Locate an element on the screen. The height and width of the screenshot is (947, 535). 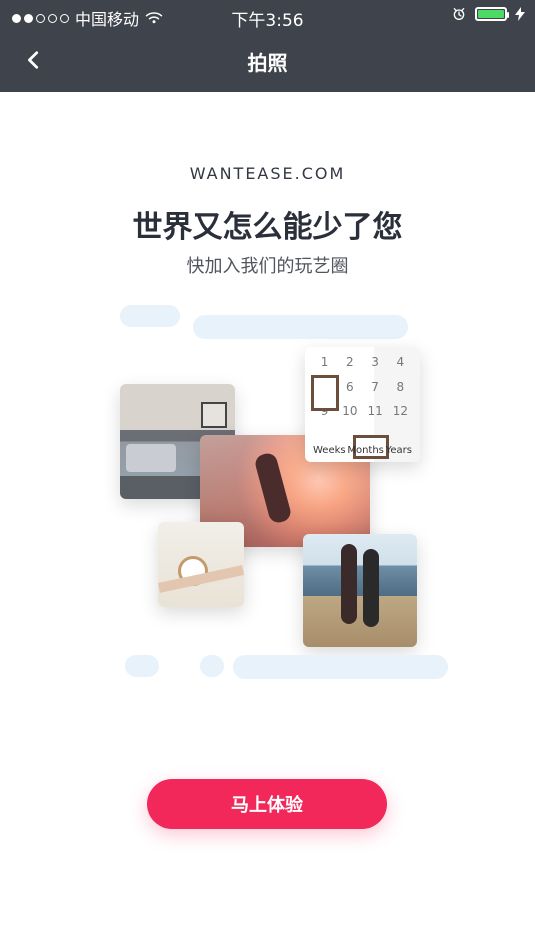
grid-number: 6 is located at coordinates (350, 386).